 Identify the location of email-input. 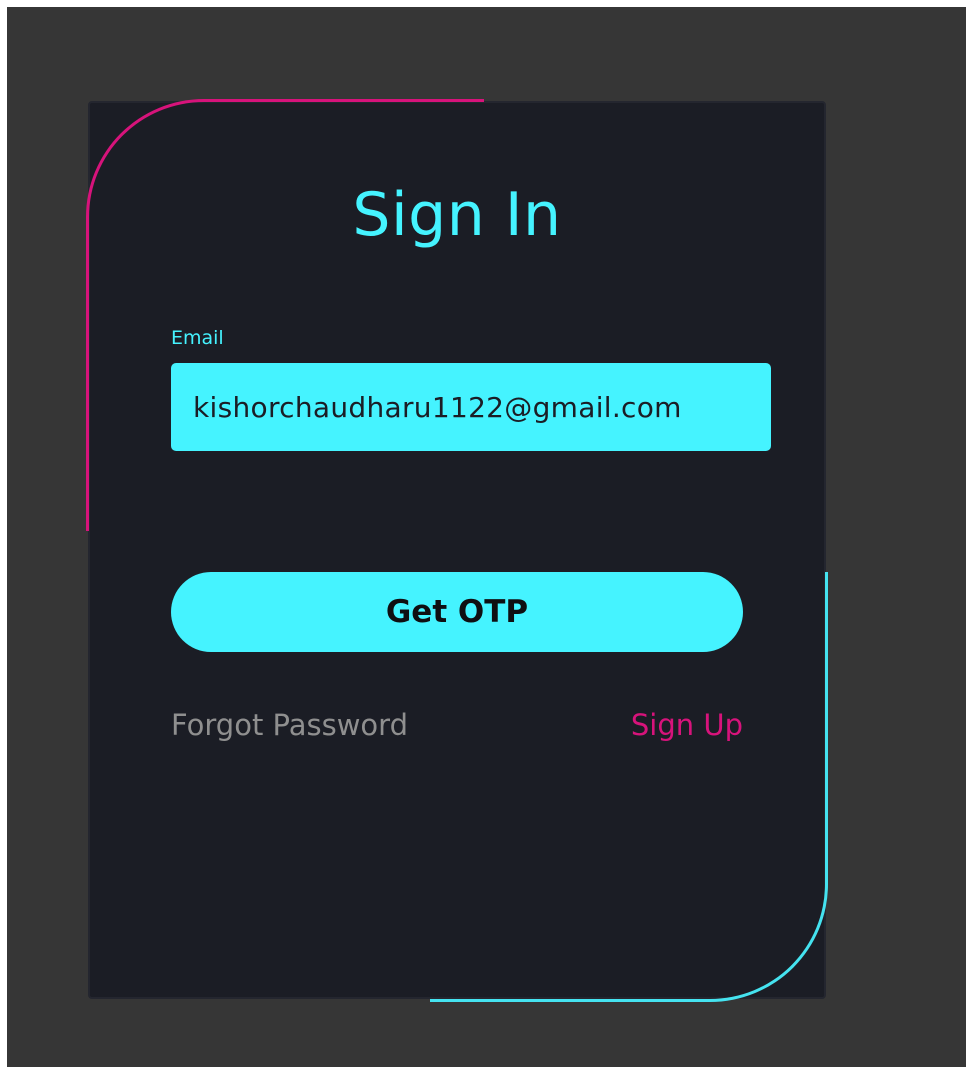
(471, 407).